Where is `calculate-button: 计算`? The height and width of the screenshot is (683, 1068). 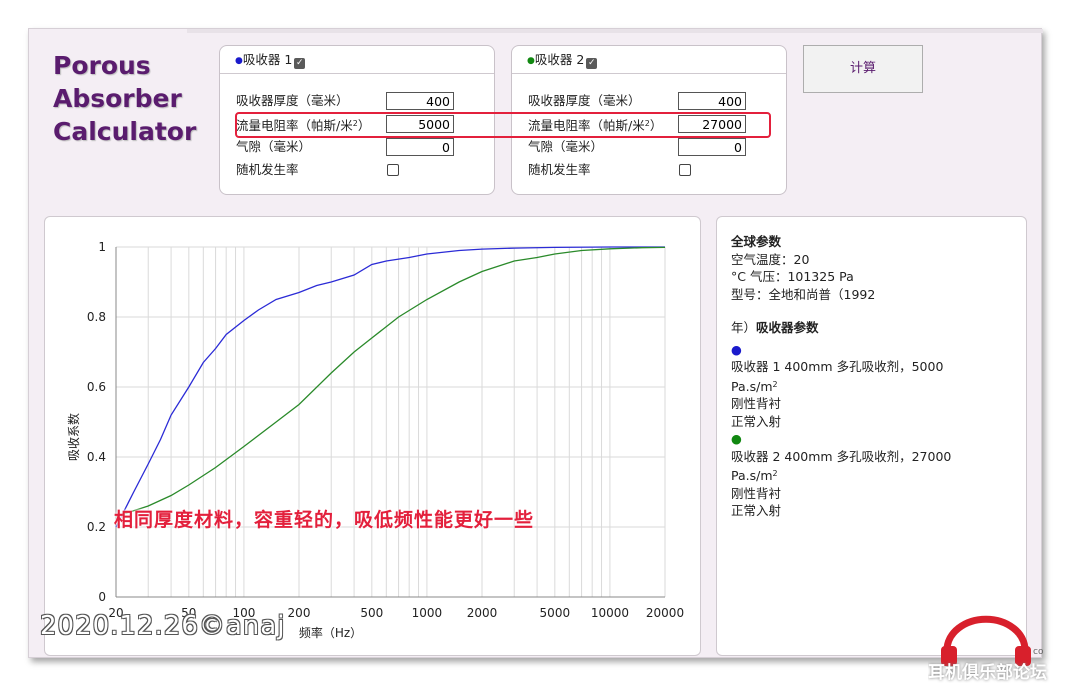
calculate-button: 计算 is located at coordinates (863, 69).